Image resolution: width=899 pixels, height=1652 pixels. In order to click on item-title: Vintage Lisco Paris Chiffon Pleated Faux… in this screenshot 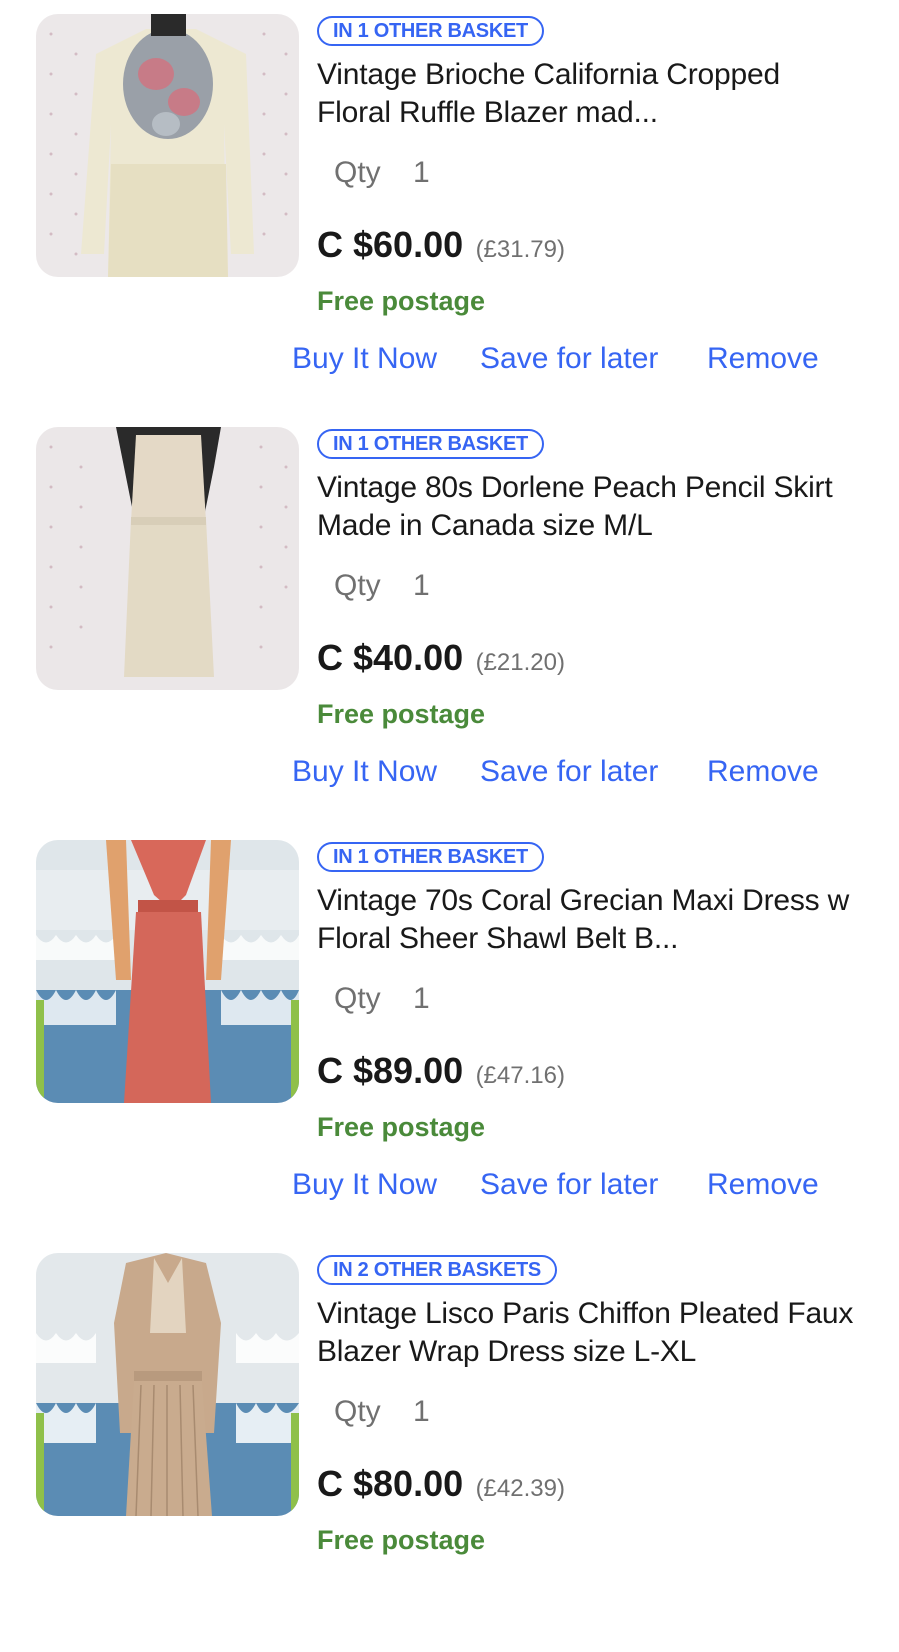, I will do `click(587, 1333)`.